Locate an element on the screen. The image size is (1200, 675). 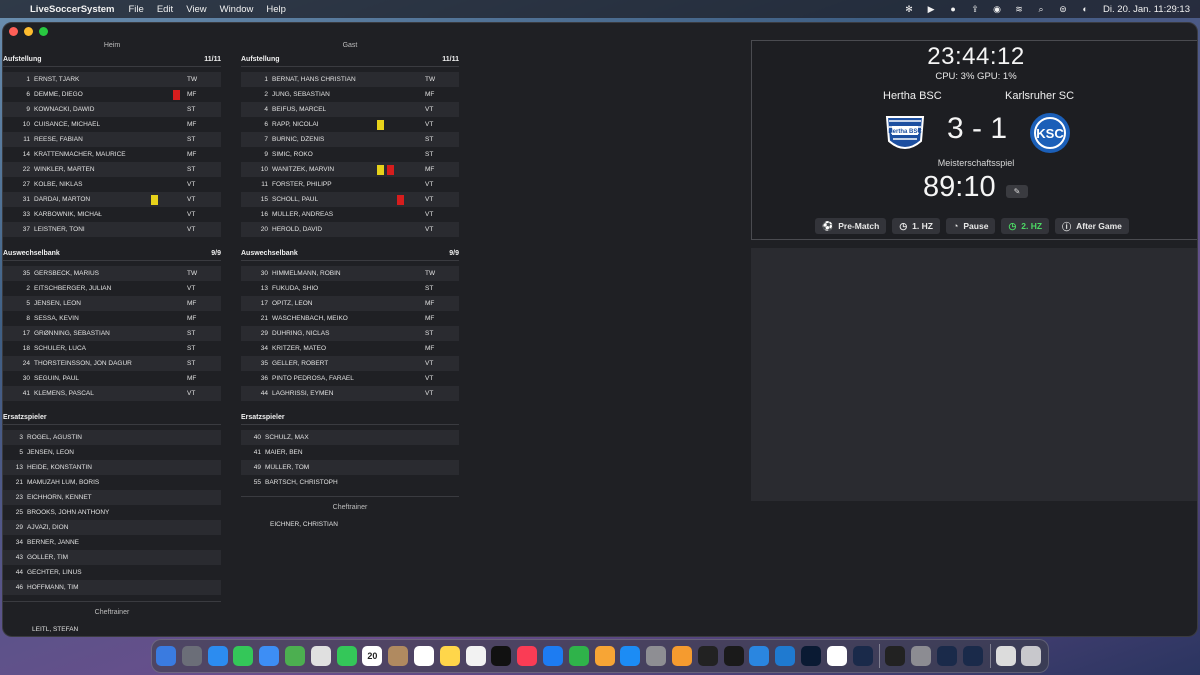
player-row: 10 CUISANCE, MICHAËL MF is located at coordinates (112, 124).